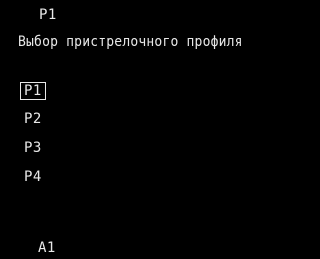 Image resolution: width=320 pixels, height=259 pixels. Describe the element at coordinates (33, 177) in the screenshot. I see `menu-item-p4: P4` at that location.